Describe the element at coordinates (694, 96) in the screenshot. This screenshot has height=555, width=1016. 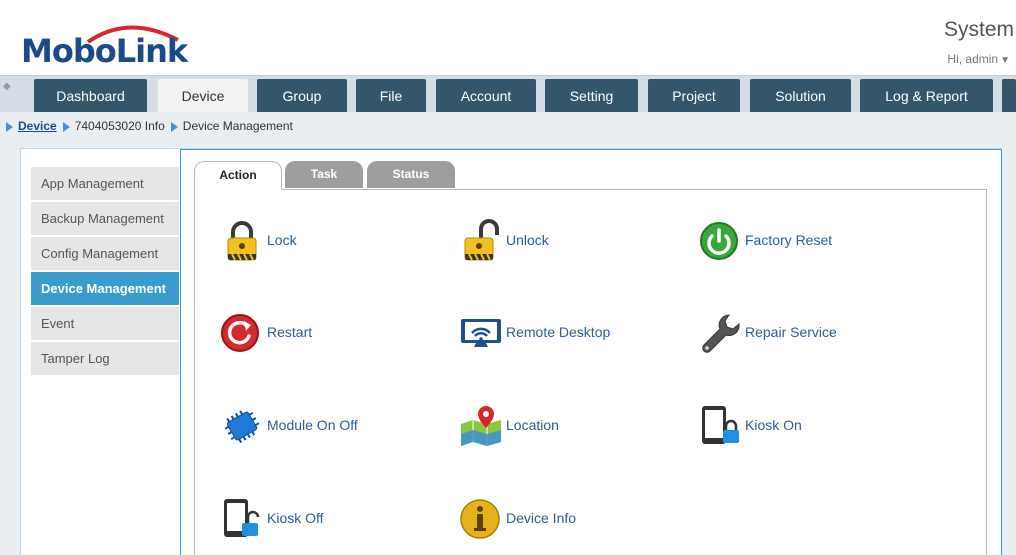
I see `tab-project: Project` at that location.